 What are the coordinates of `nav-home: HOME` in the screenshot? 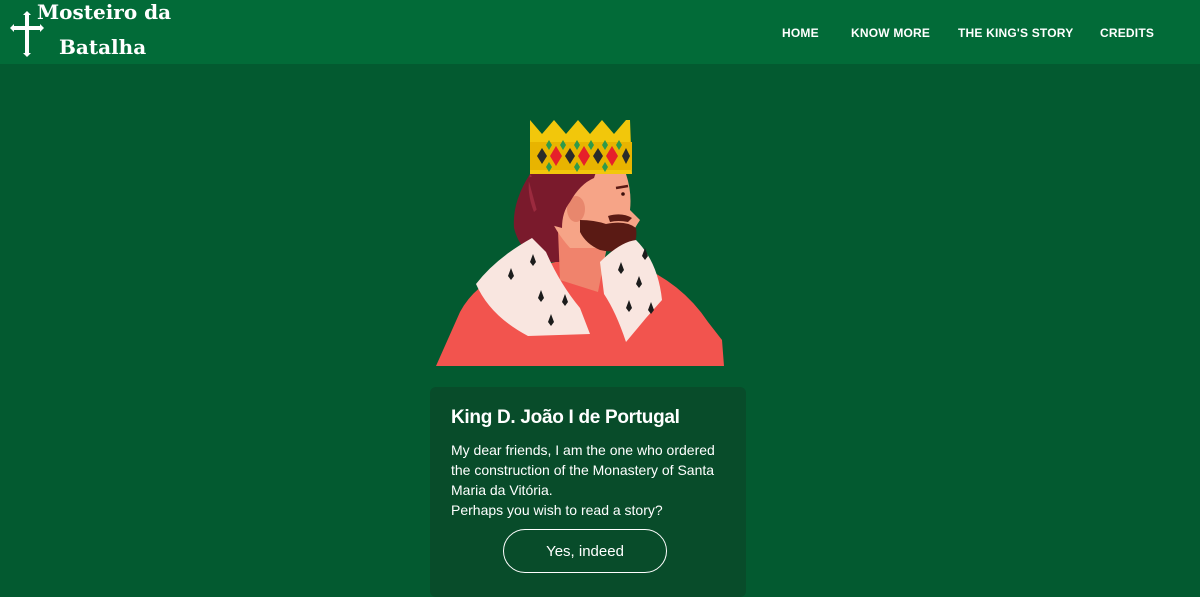 It's located at (800, 33).